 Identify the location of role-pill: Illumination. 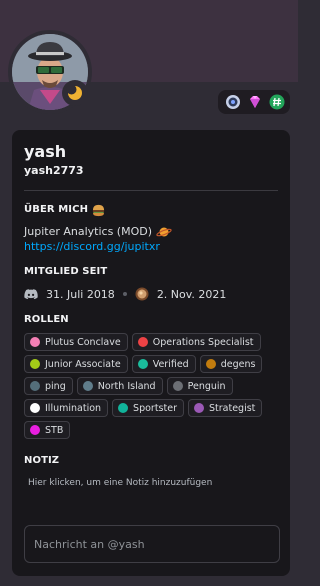
(66, 408).